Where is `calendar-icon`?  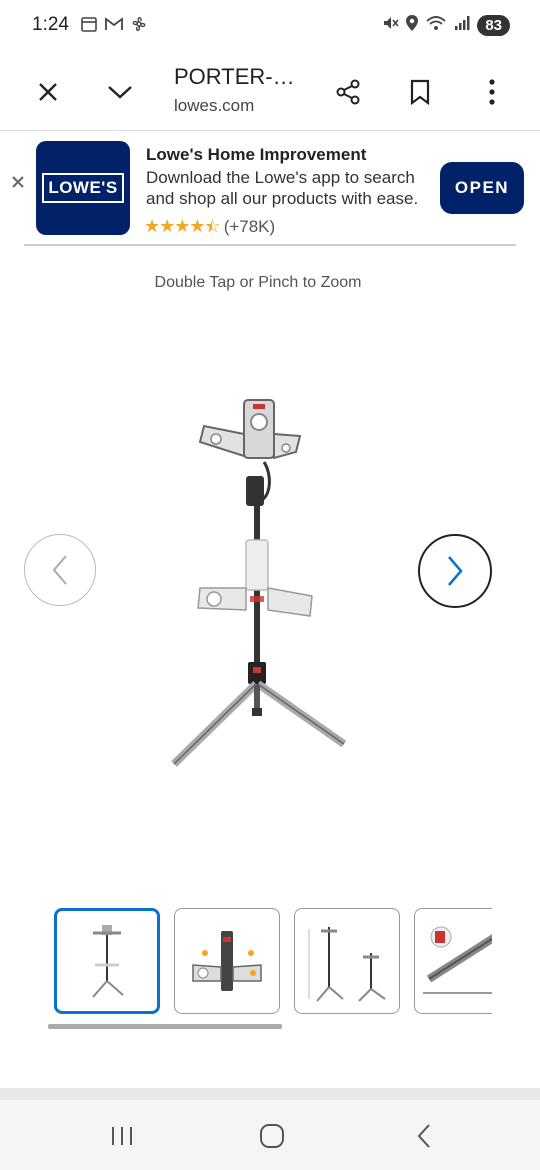
calendar-icon is located at coordinates (89, 26).